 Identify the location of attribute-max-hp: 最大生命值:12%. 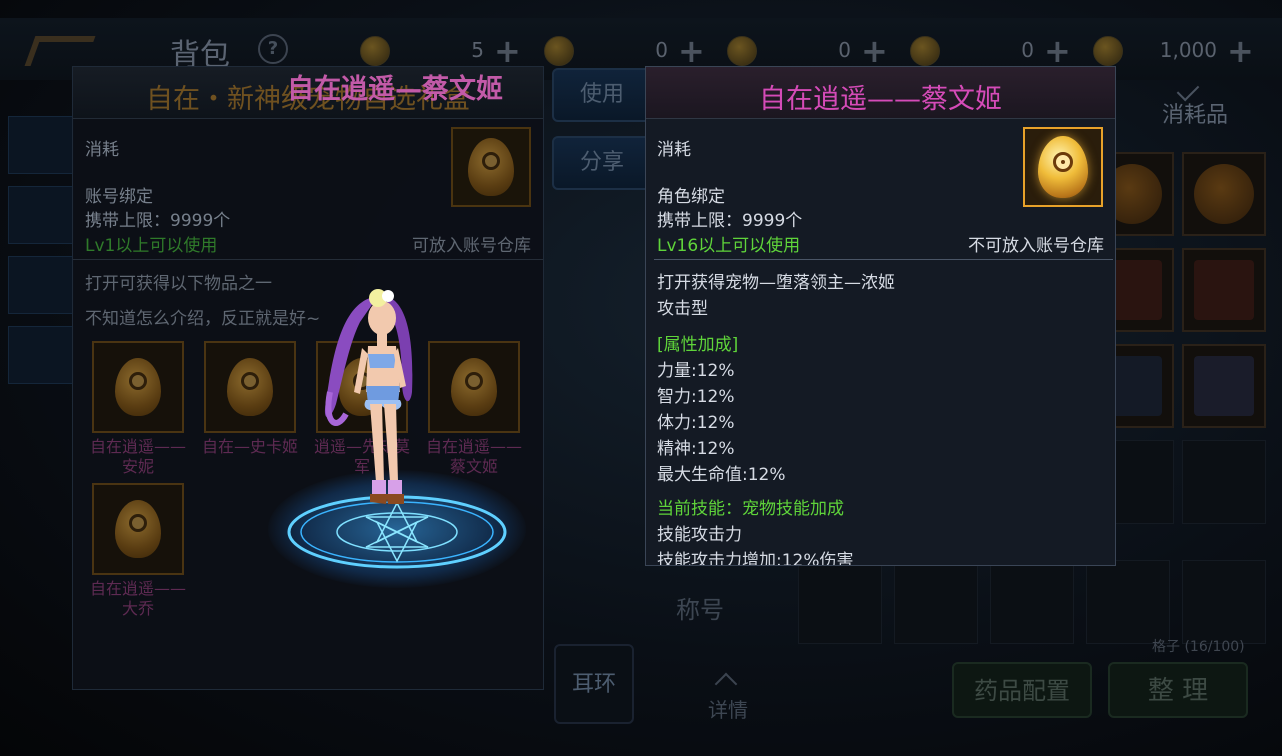
(721, 475).